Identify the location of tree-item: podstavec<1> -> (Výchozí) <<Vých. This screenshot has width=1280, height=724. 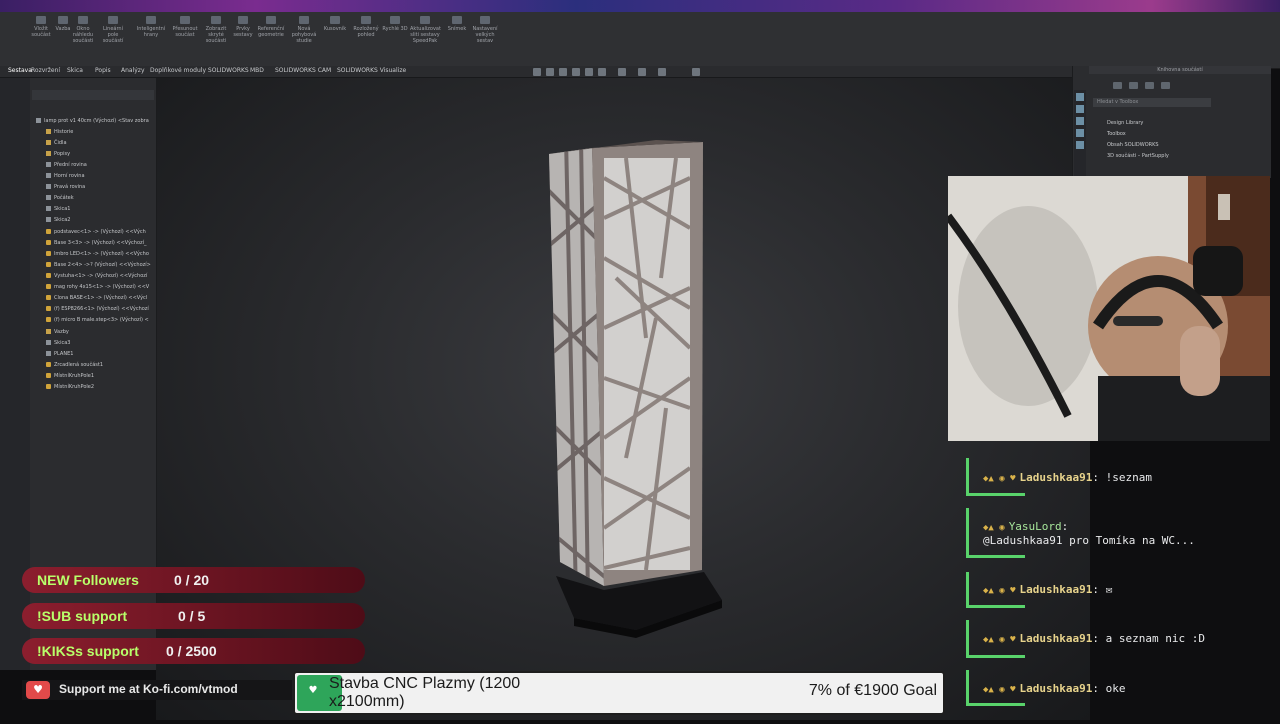
(96, 232).